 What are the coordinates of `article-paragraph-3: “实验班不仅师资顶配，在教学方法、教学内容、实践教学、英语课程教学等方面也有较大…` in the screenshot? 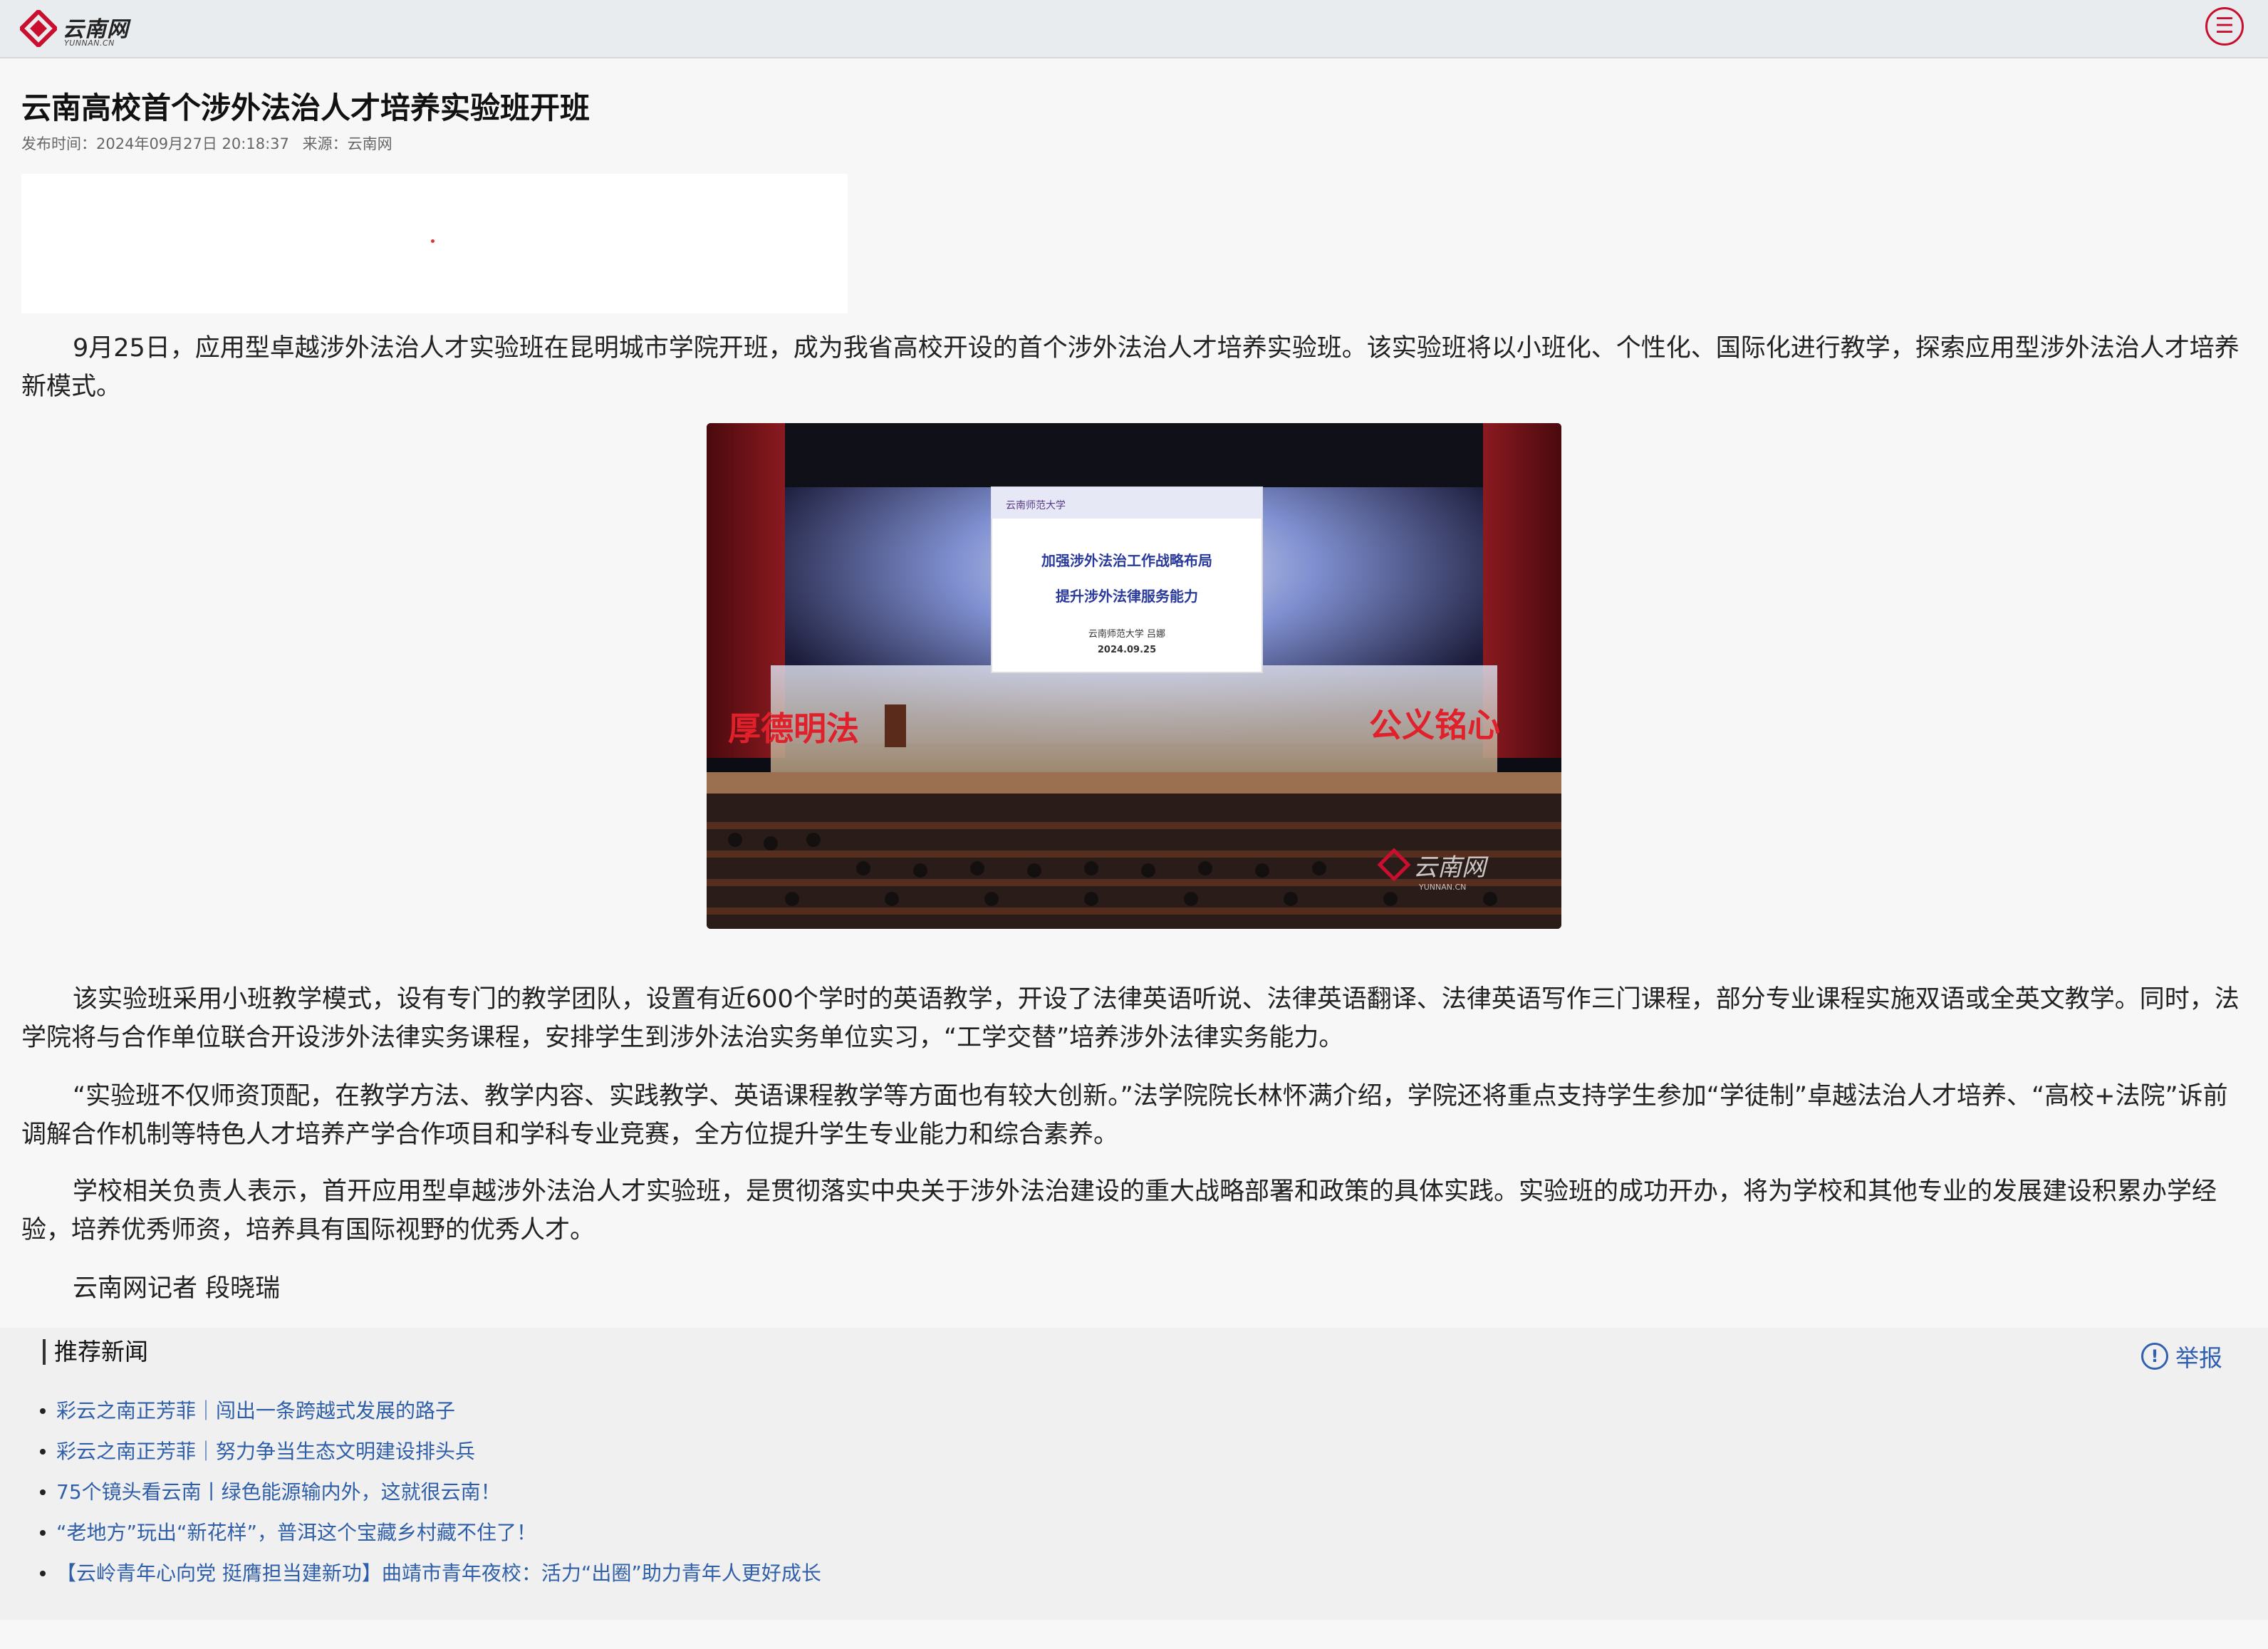 It's located at (1124, 1115).